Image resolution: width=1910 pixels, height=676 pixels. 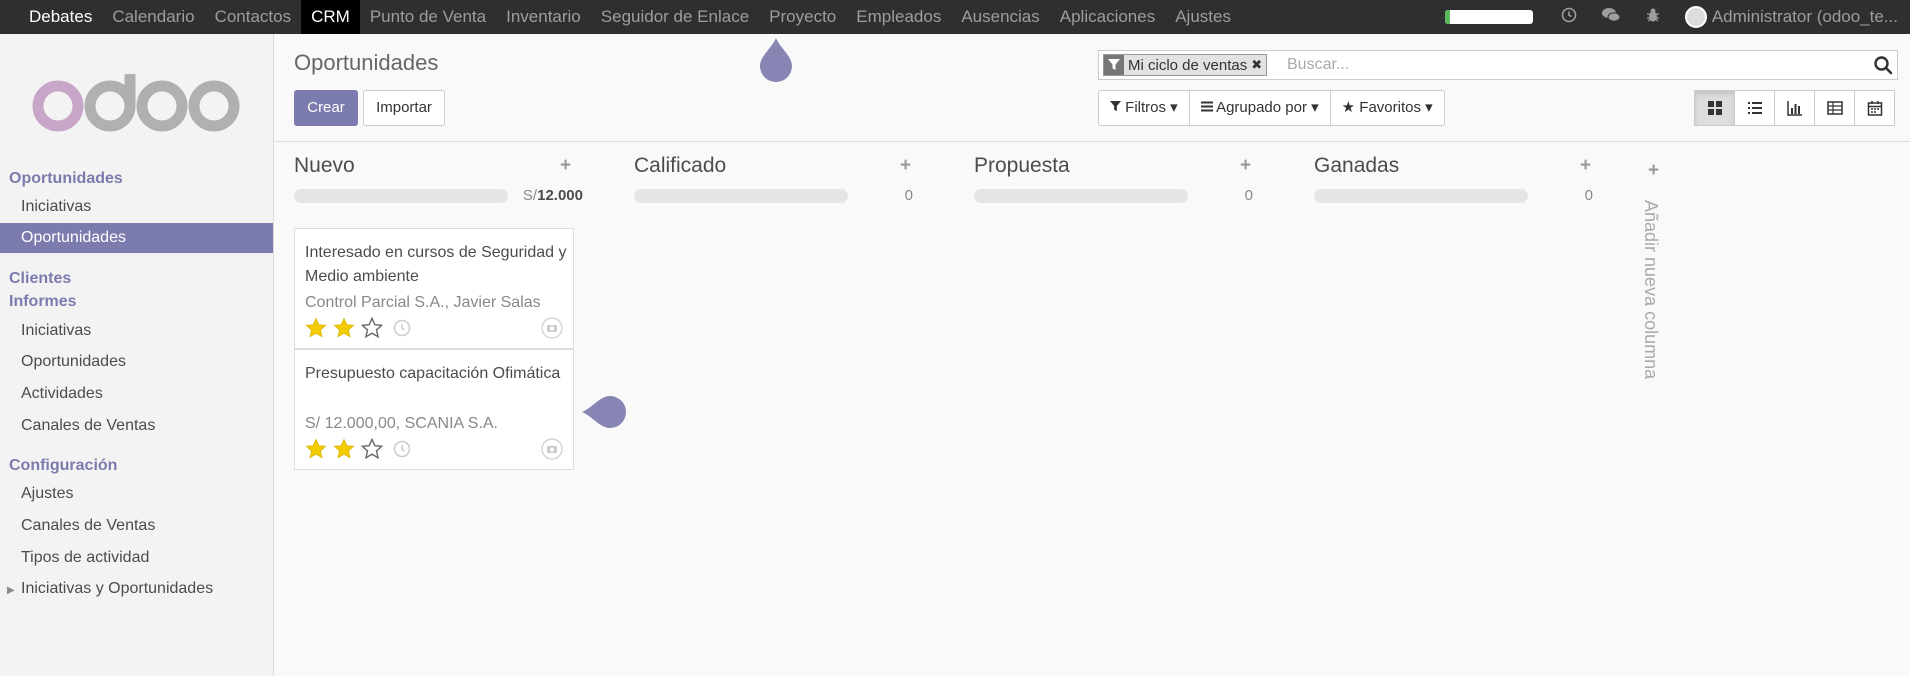 What do you see at coordinates (741, 196) in the screenshot?
I see `column-progress-calificado` at bounding box center [741, 196].